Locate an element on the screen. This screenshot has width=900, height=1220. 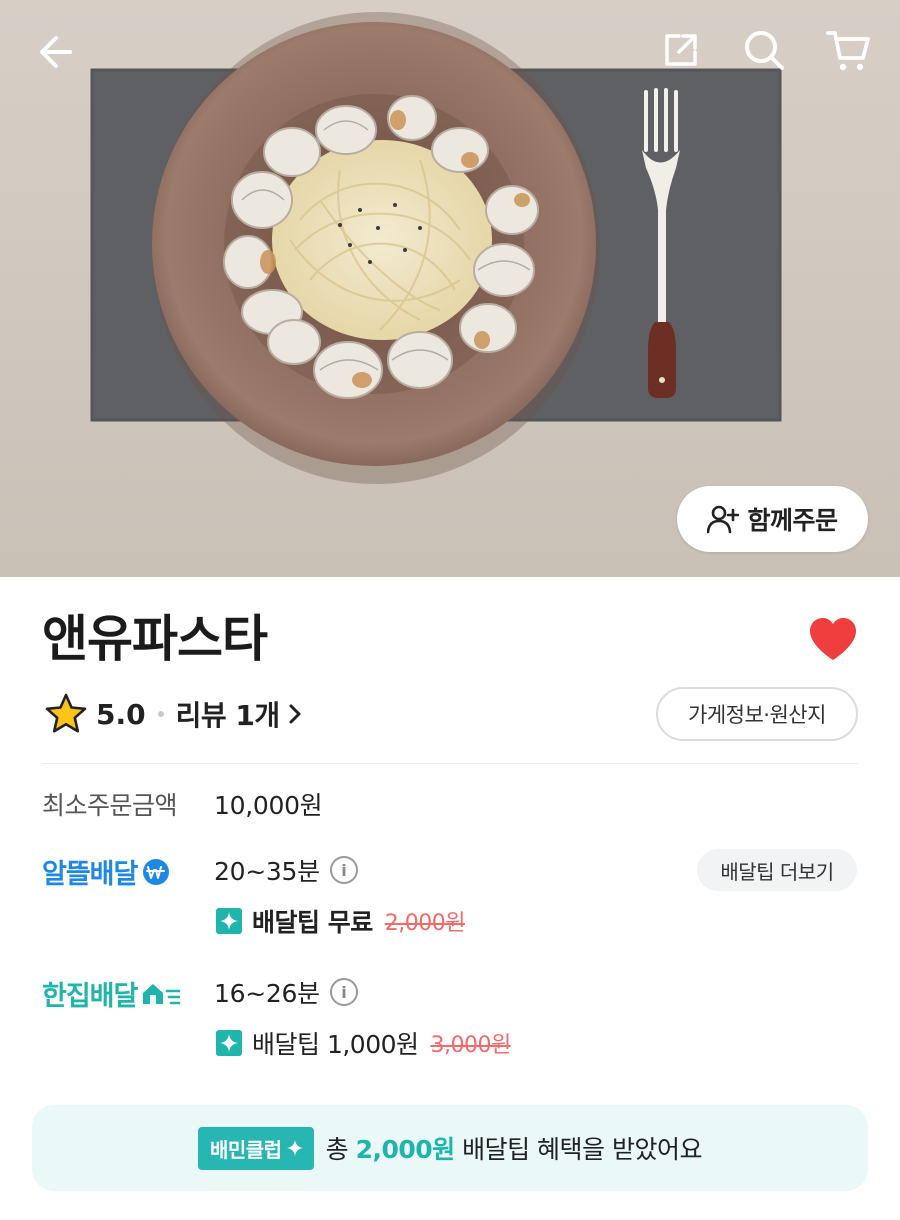
share-icon is located at coordinates (681, 50).